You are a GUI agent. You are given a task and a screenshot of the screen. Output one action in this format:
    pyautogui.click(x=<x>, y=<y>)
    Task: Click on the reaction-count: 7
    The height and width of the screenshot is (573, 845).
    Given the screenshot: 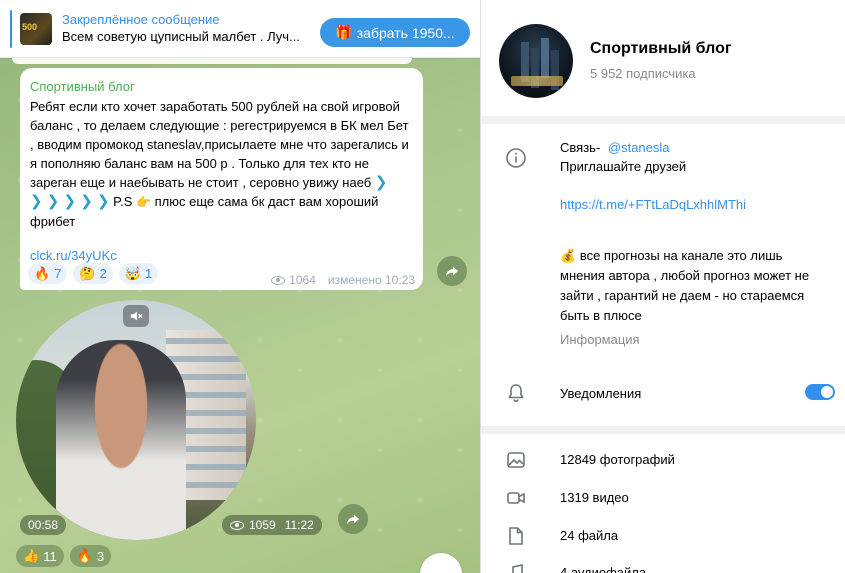 What is the action you would take?
    pyautogui.click(x=58, y=273)
    